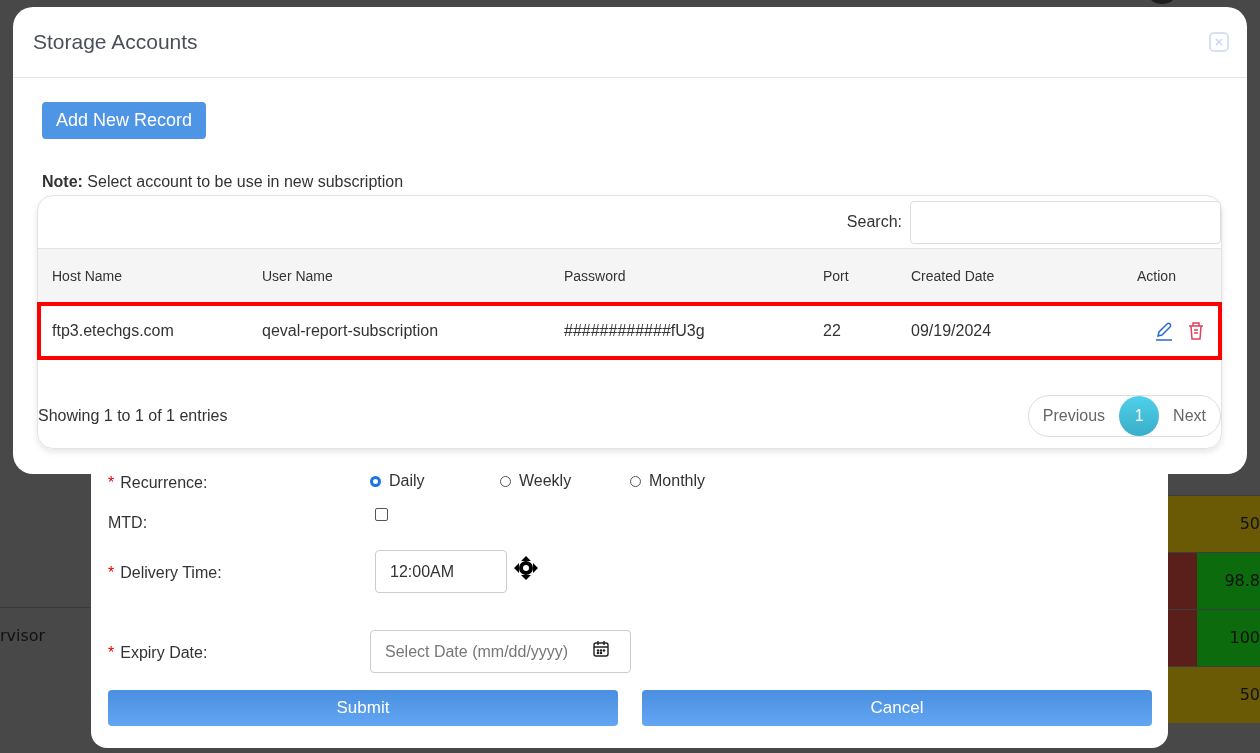 This screenshot has height=753, width=1260. What do you see at coordinates (1074, 416) in the screenshot?
I see `previous-button: Previous` at bounding box center [1074, 416].